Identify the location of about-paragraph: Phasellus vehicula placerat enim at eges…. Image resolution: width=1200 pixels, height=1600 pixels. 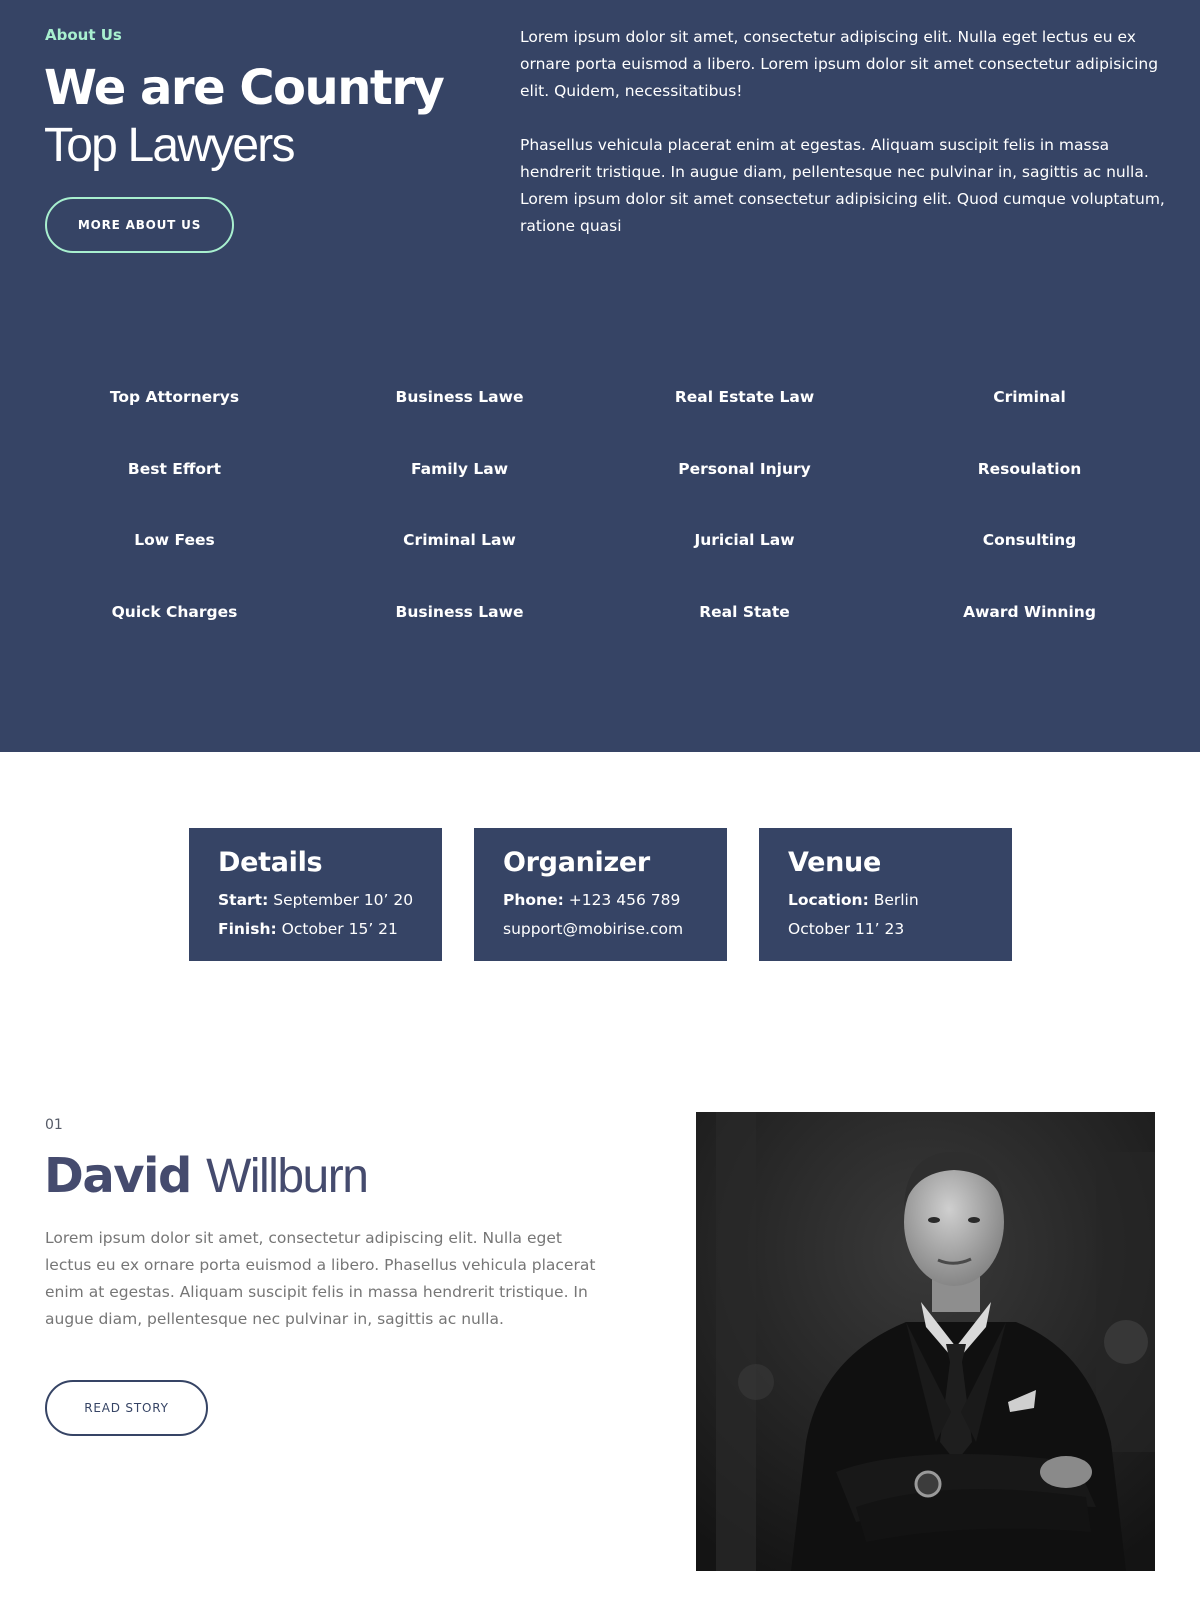
(842, 185).